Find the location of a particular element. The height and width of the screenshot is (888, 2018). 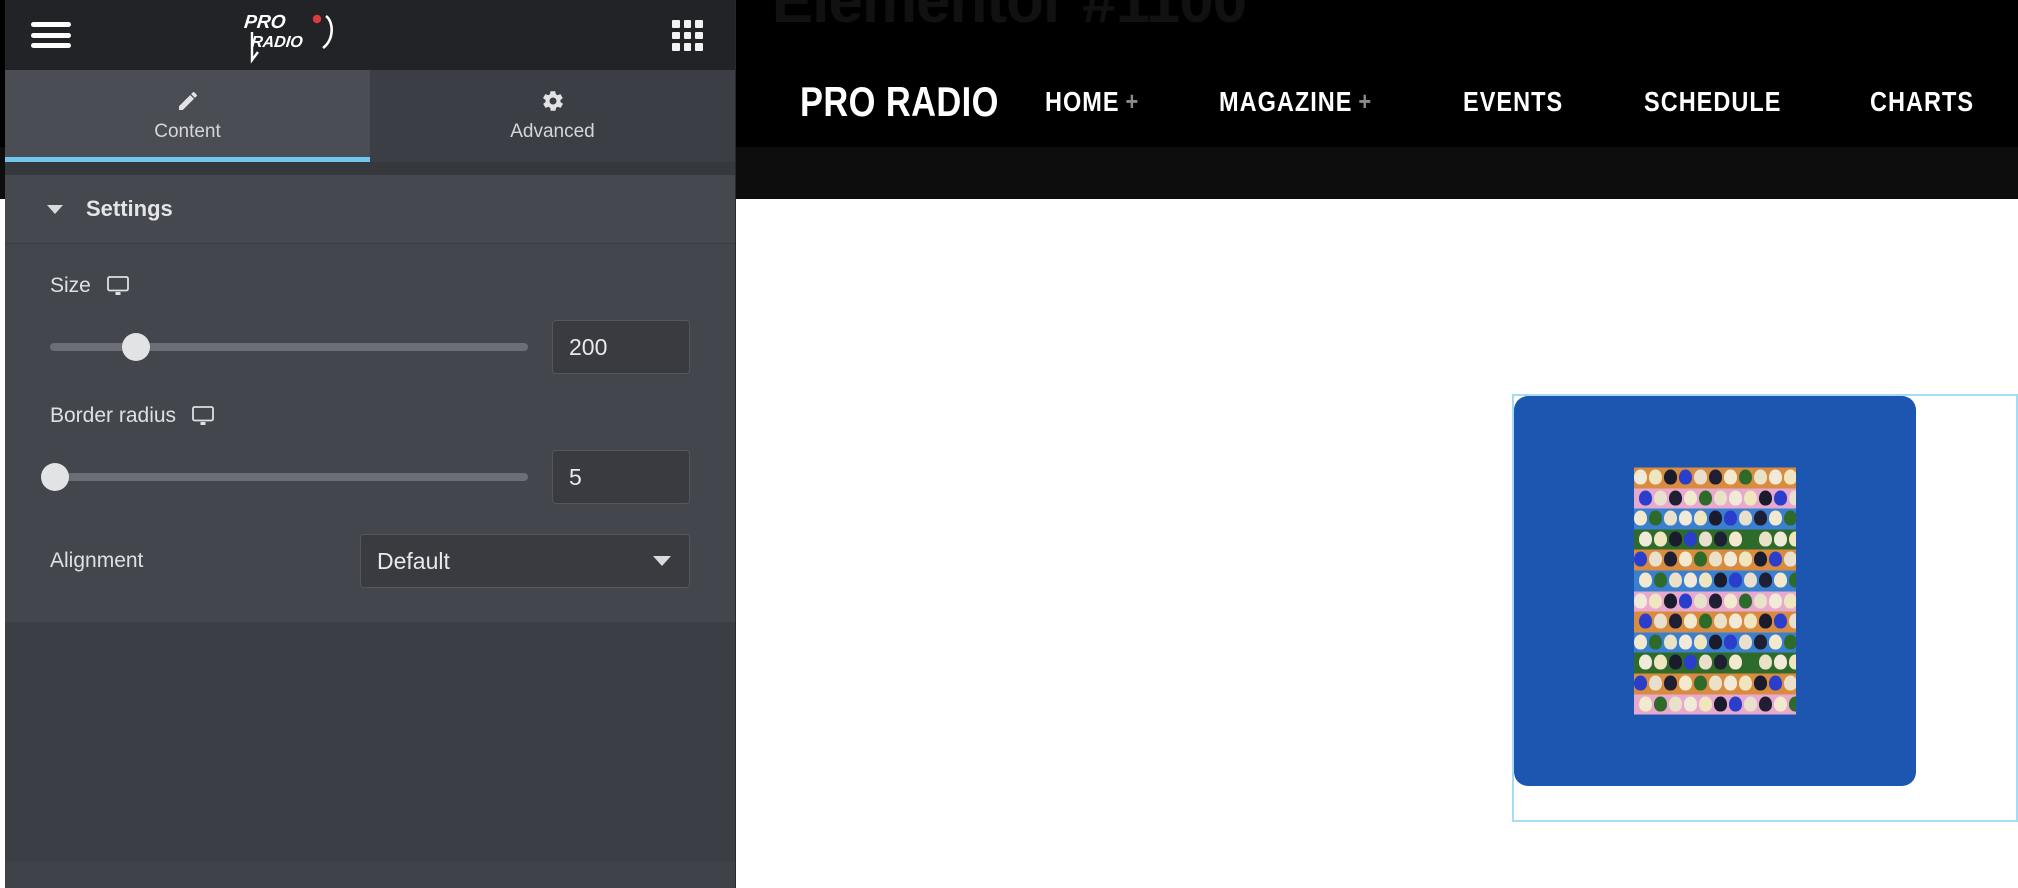

image-widget is located at coordinates (1715, 591).